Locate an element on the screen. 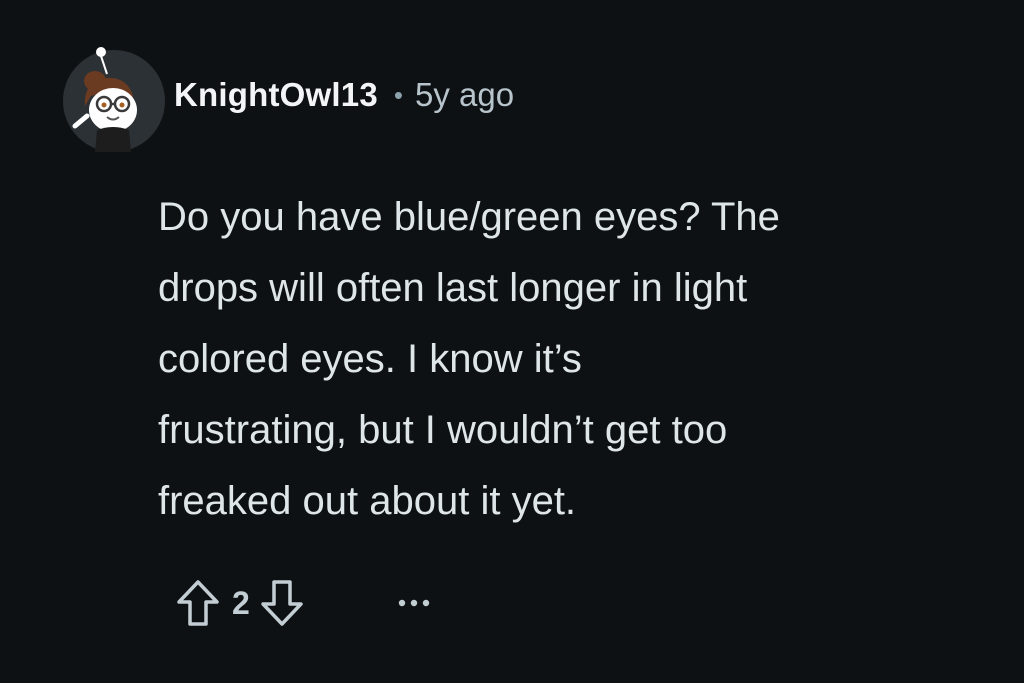 Image resolution: width=1024 pixels, height=683 pixels. comment-actions: 2 is located at coordinates (304, 603).